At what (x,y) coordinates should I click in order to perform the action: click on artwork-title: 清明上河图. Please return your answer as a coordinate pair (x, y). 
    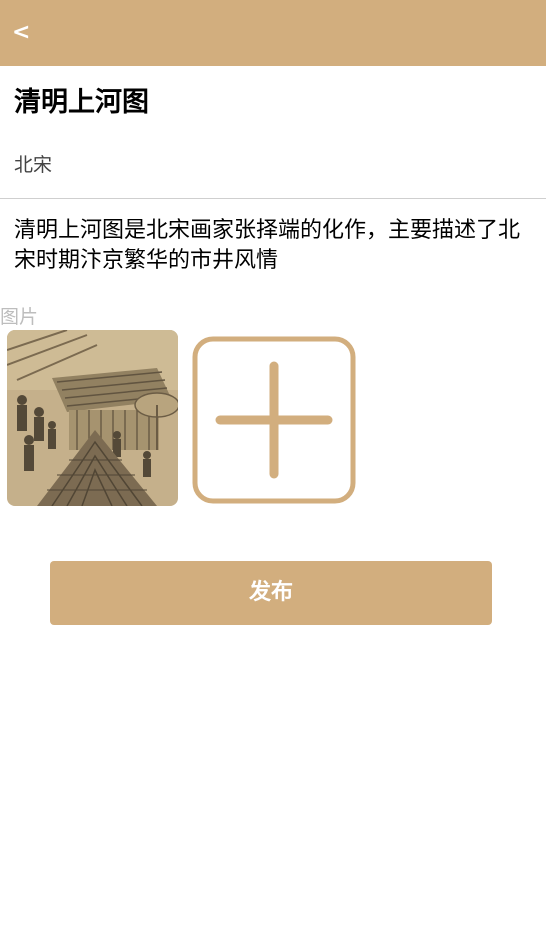
    Looking at the image, I should click on (81, 102).